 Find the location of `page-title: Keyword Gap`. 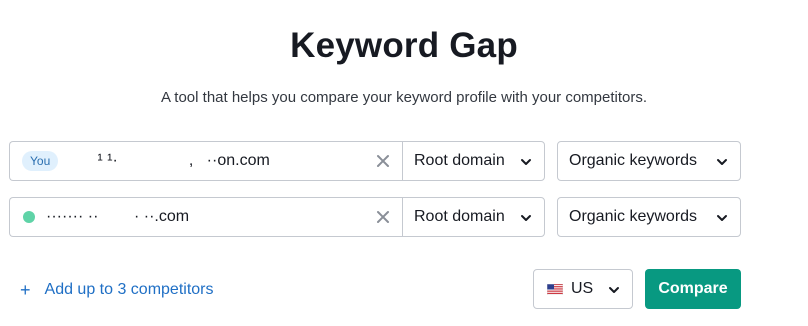

page-title: Keyword Gap is located at coordinates (404, 45).